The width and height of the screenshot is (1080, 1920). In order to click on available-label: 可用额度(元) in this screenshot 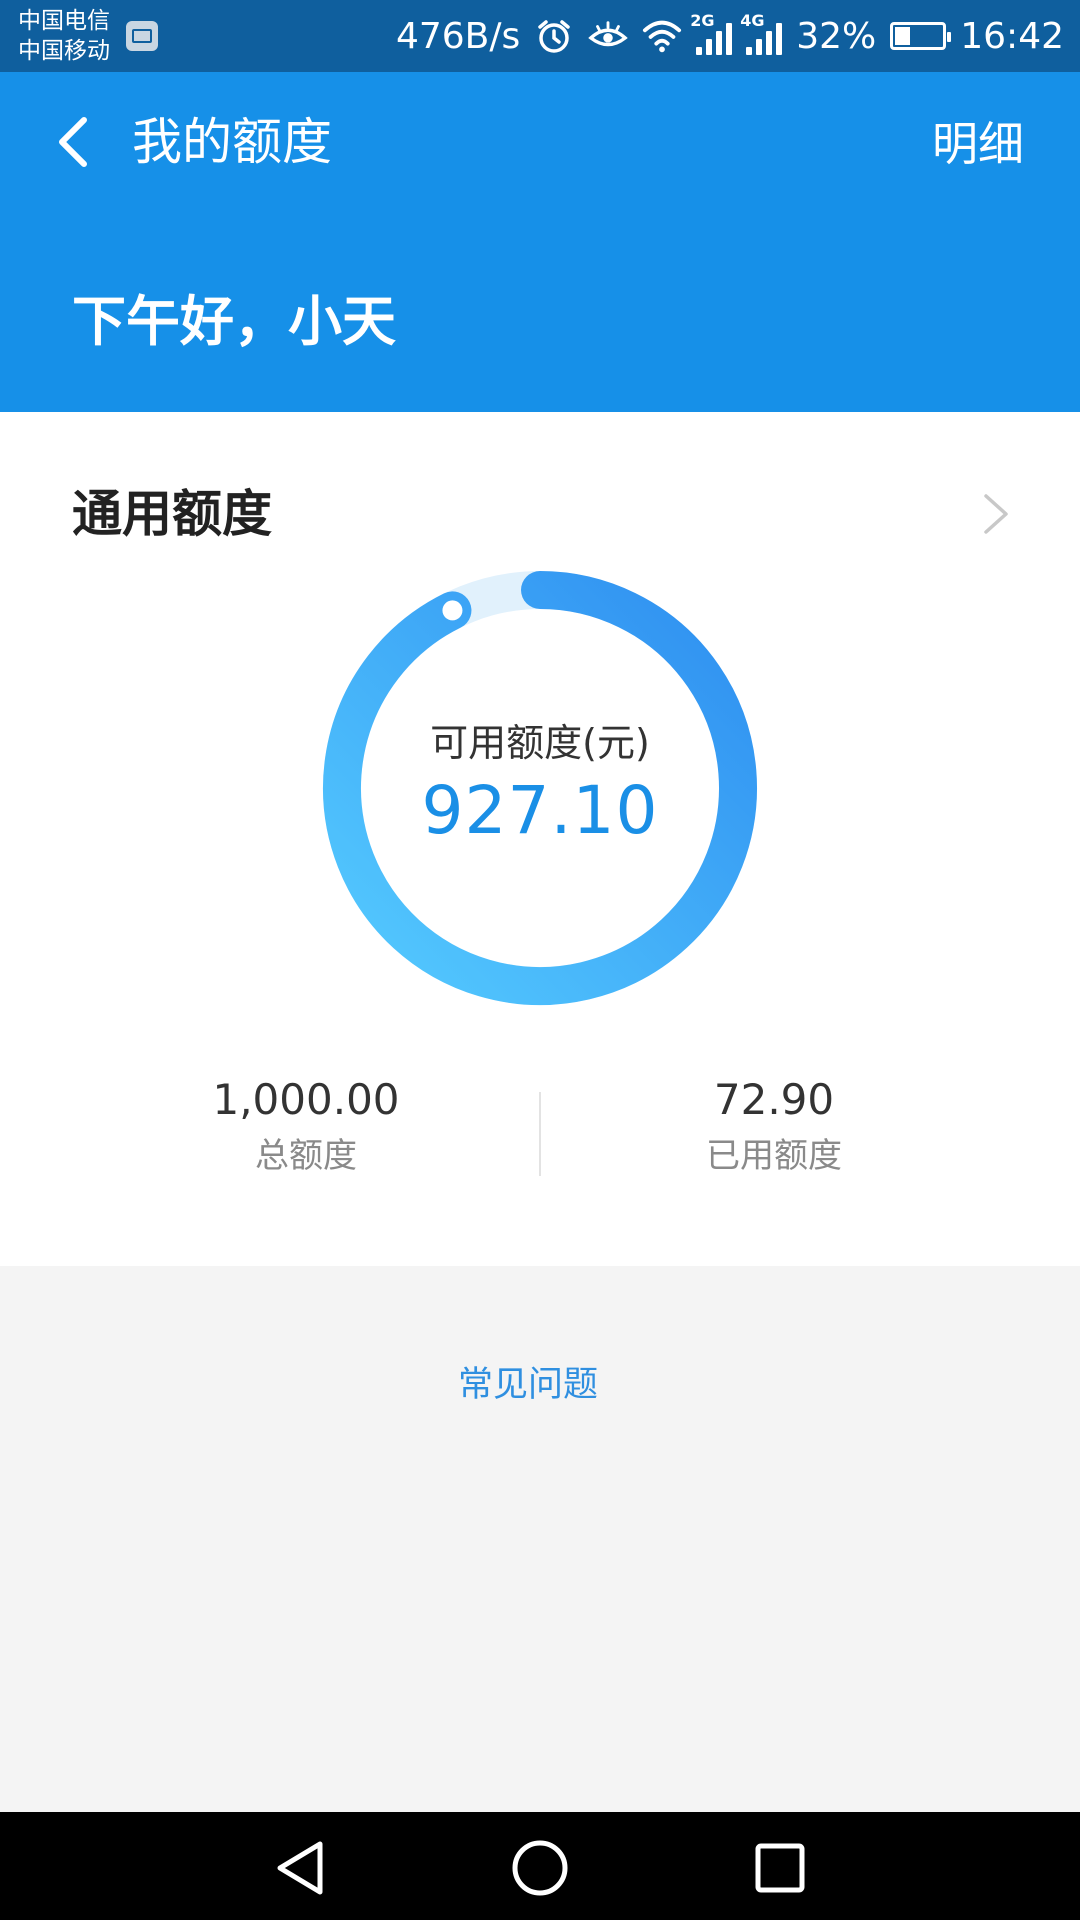, I will do `click(540, 743)`.